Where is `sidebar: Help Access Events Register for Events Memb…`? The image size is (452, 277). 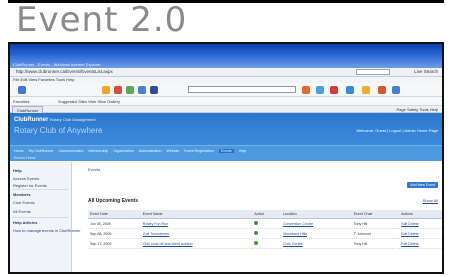
sidebar: Help Access Events Register for Events Memb… is located at coordinates (45, 217).